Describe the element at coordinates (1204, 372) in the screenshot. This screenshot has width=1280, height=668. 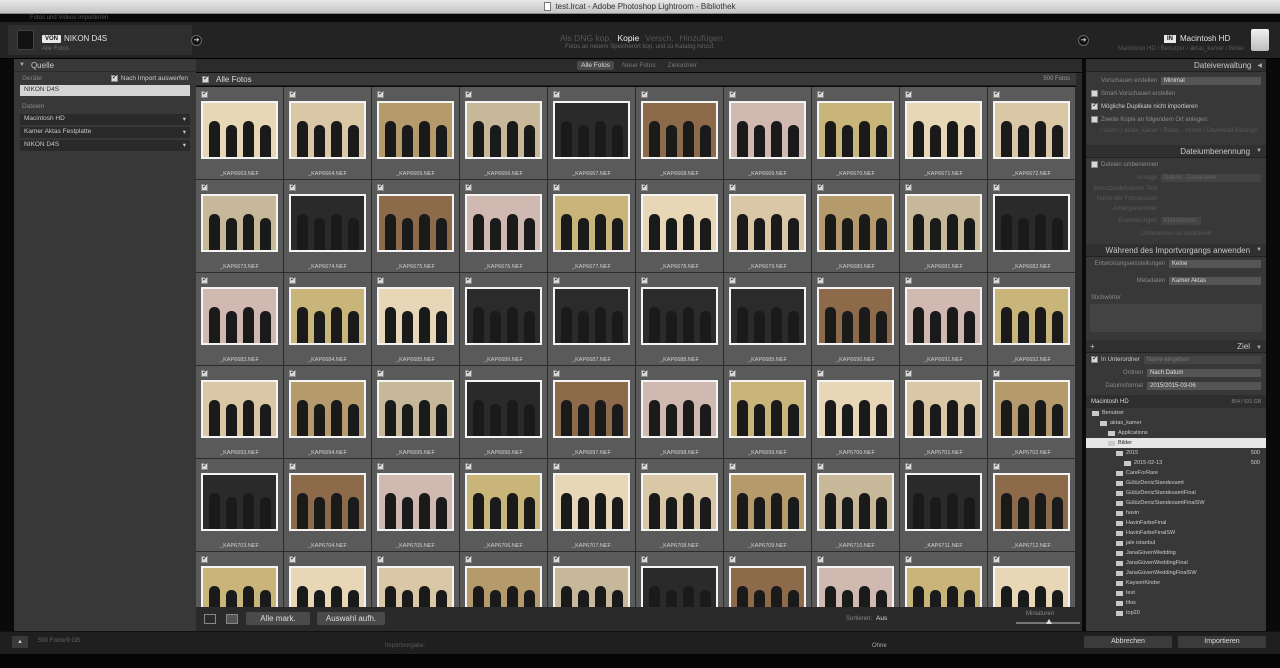
I see `organize-select: Nach Datum` at that location.